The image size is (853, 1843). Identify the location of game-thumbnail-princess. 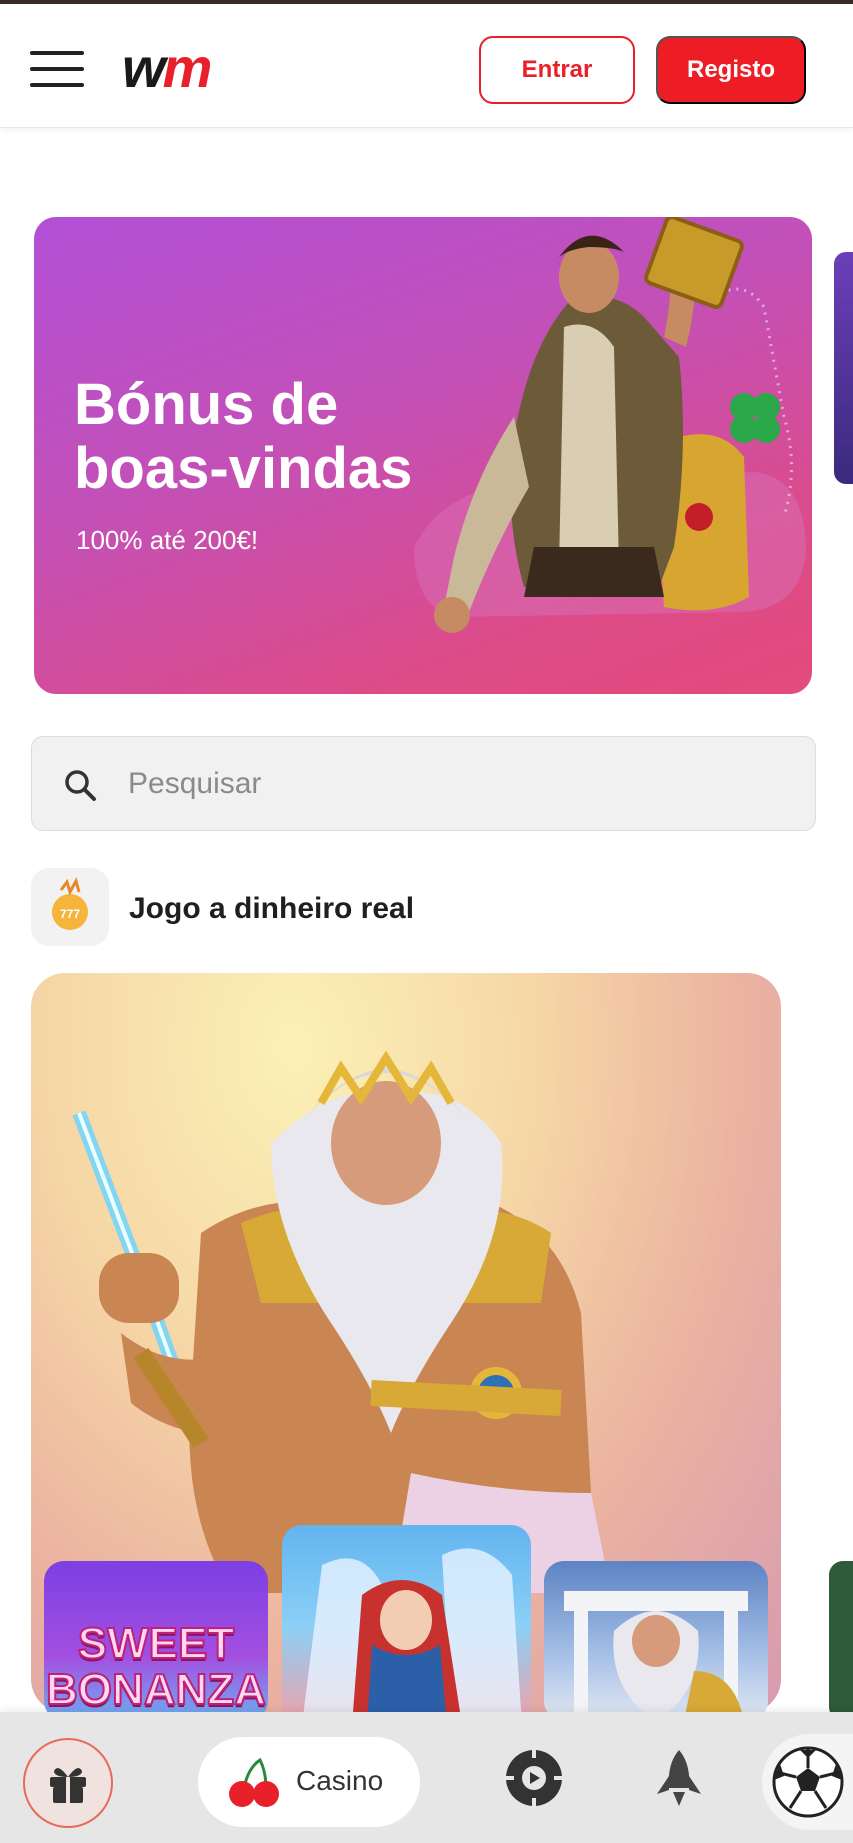
(406, 1625).